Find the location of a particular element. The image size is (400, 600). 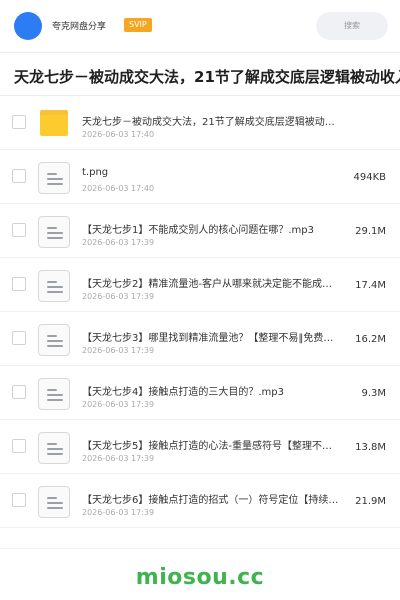

header: 夸克网盘分享 SVIP 搜索 is located at coordinates (200, 26).